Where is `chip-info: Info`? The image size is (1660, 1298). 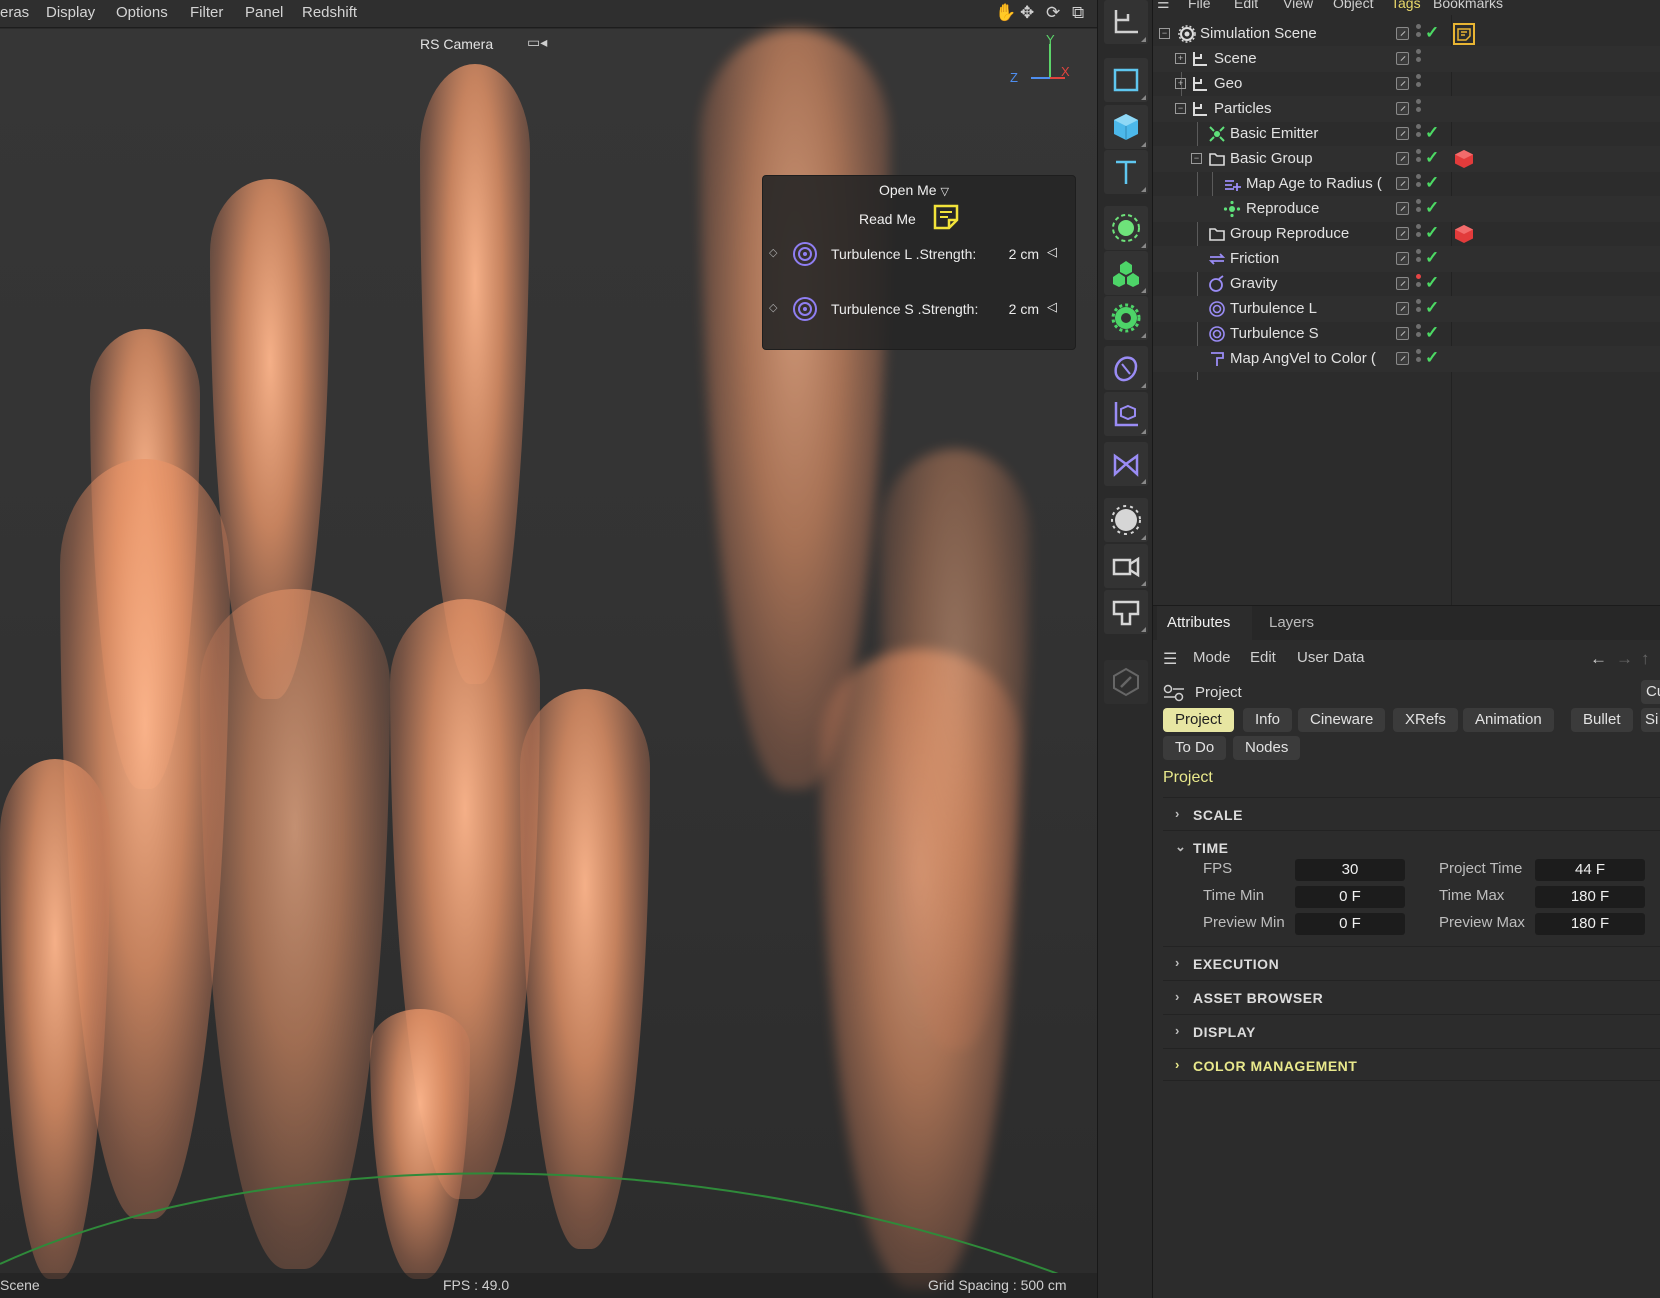 chip-info: Info is located at coordinates (1268, 720).